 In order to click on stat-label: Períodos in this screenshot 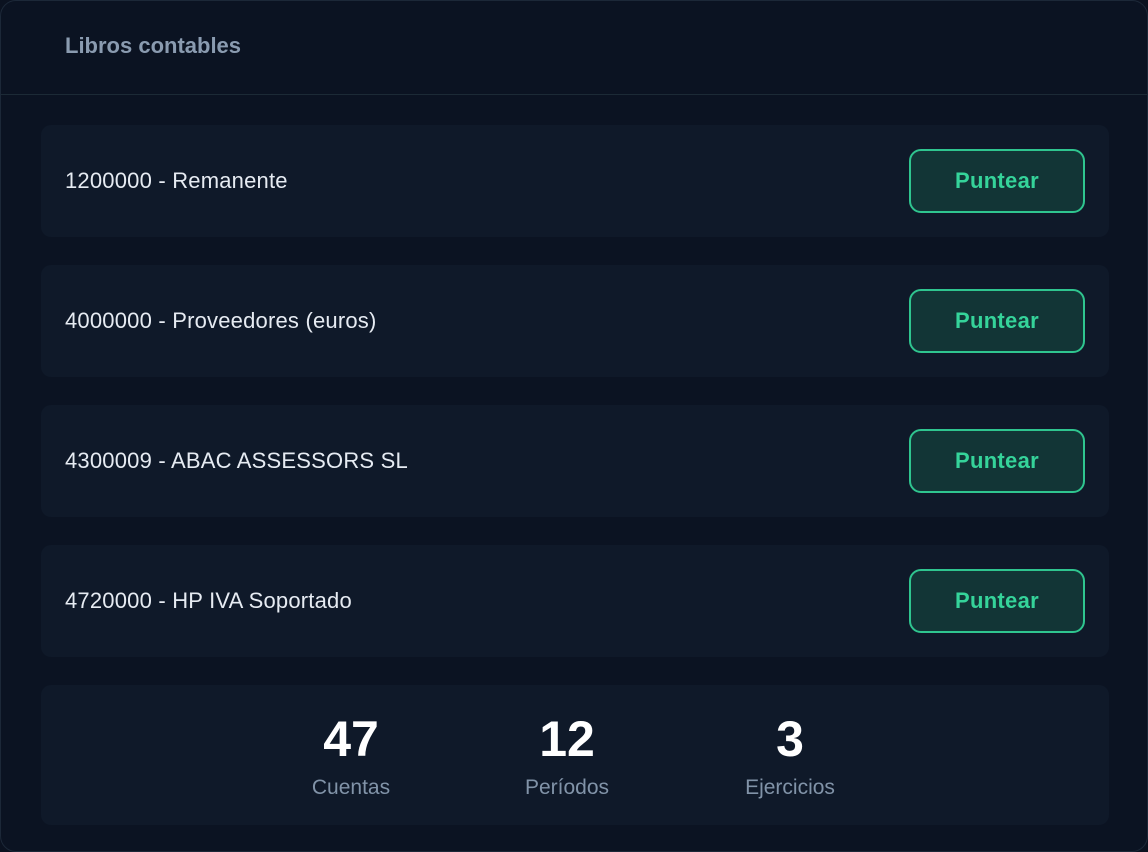, I will do `click(567, 787)`.